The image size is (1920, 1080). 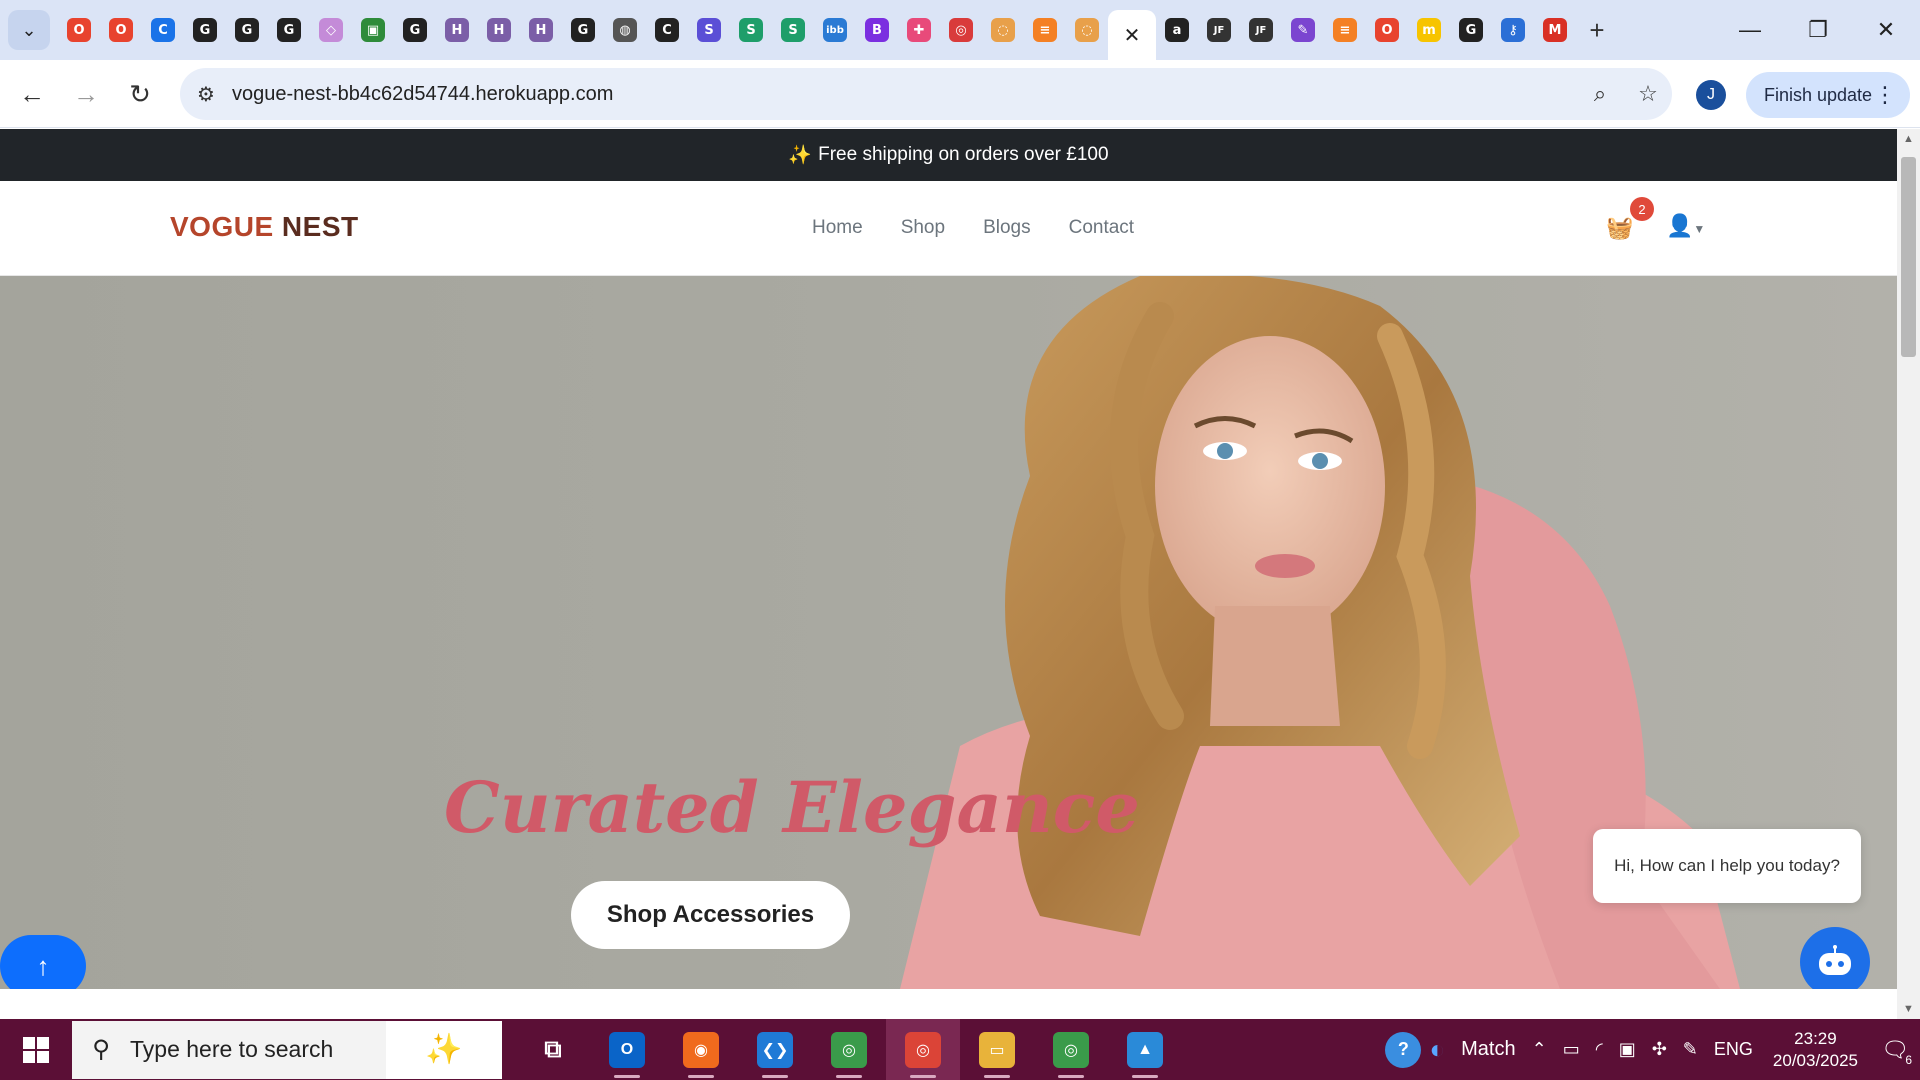 I want to click on cart-basket-icon: 🧺, so click(x=1619, y=228).